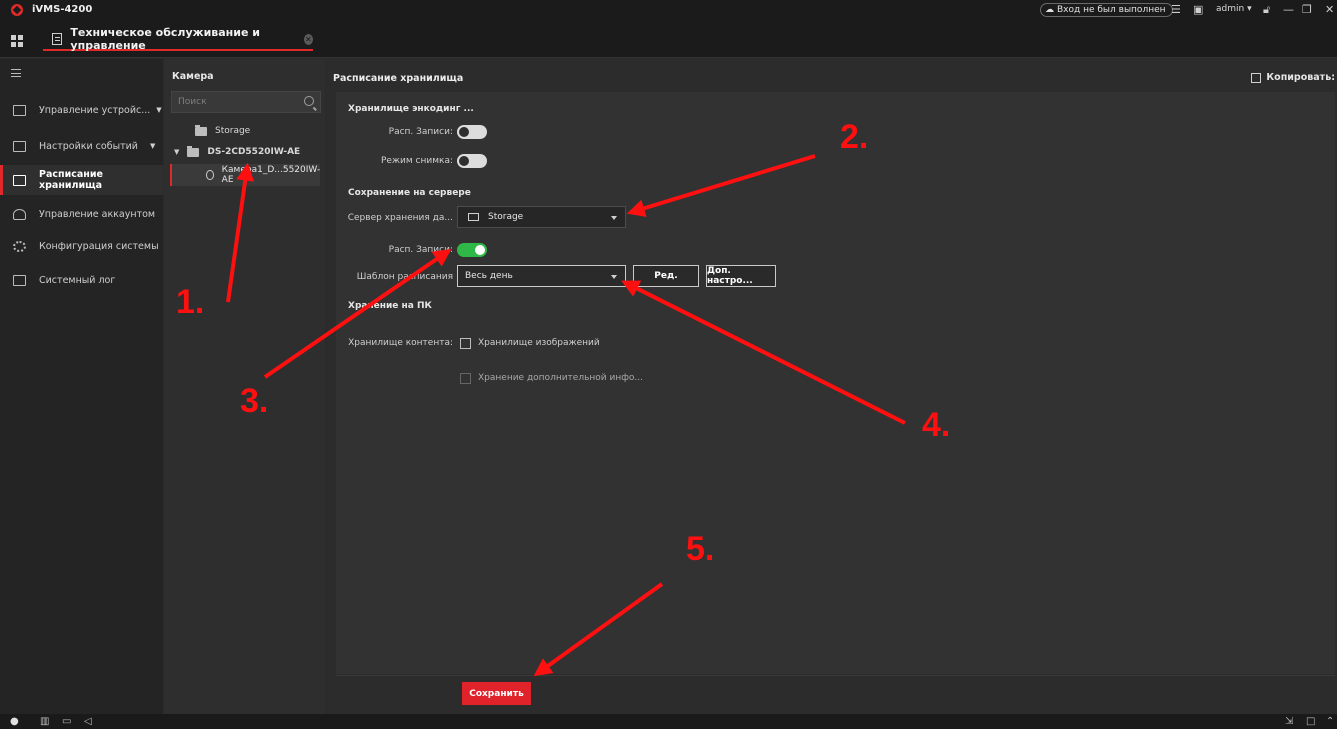  Describe the element at coordinates (233, 131) in the screenshot. I see `tree-item-label: Storage` at that location.